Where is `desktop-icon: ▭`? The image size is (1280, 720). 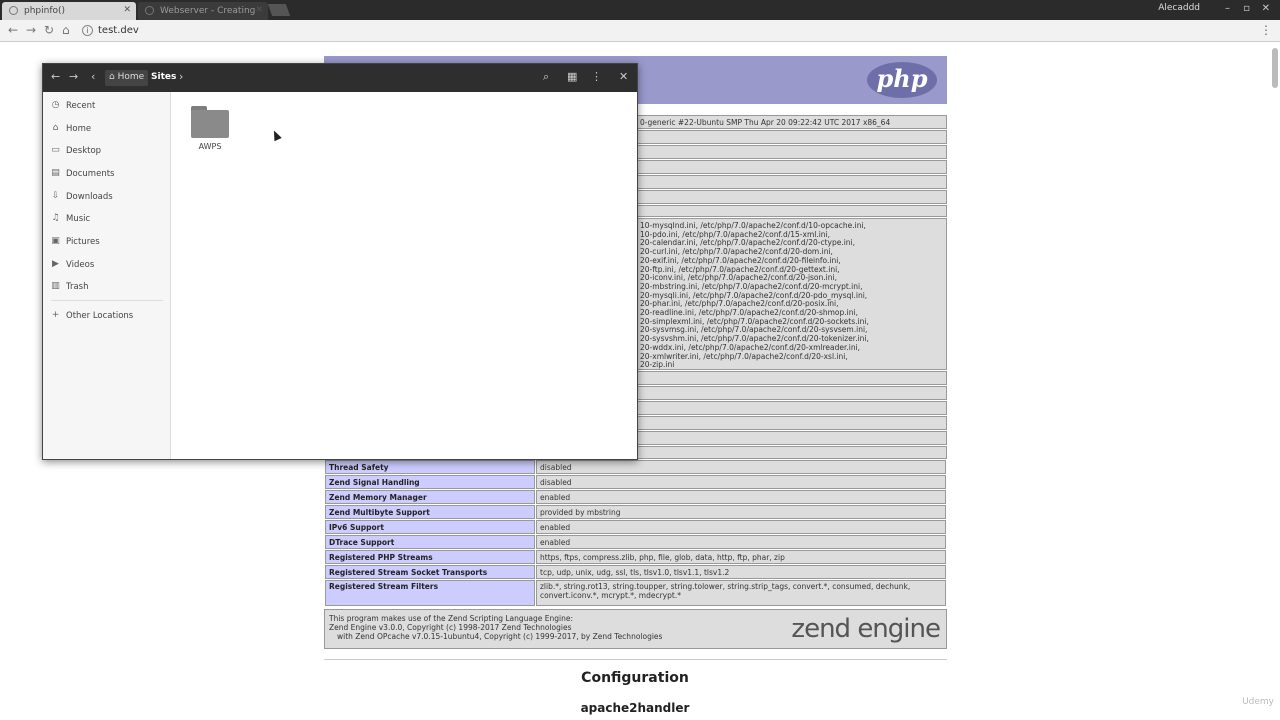
desktop-icon: ▭ is located at coordinates (55, 150).